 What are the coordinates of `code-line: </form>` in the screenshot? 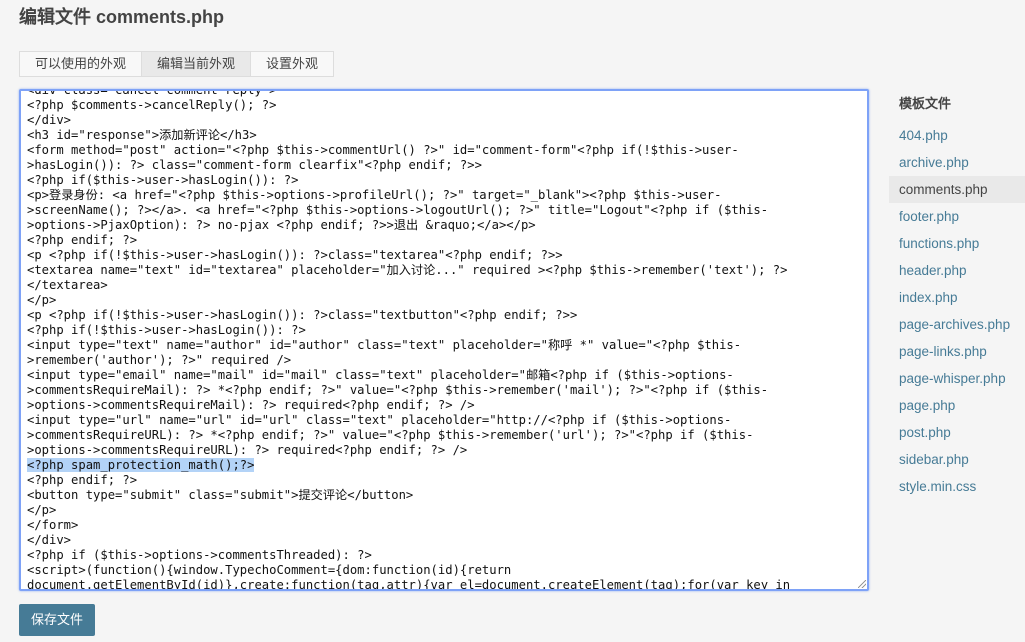 It's located at (53, 525).